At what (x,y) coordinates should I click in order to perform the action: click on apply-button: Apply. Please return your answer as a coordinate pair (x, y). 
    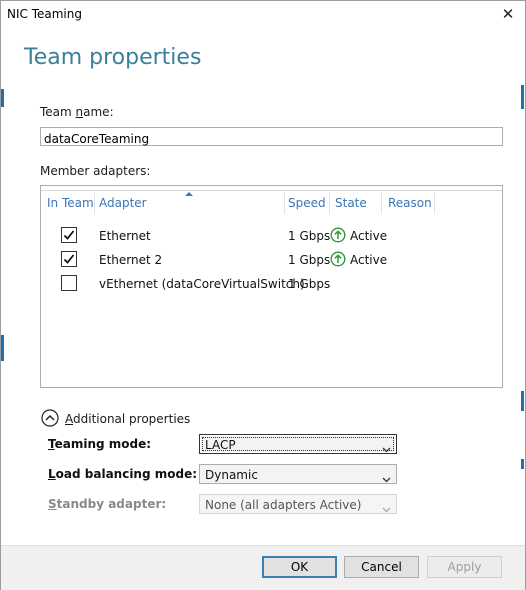
    Looking at the image, I should click on (464, 567).